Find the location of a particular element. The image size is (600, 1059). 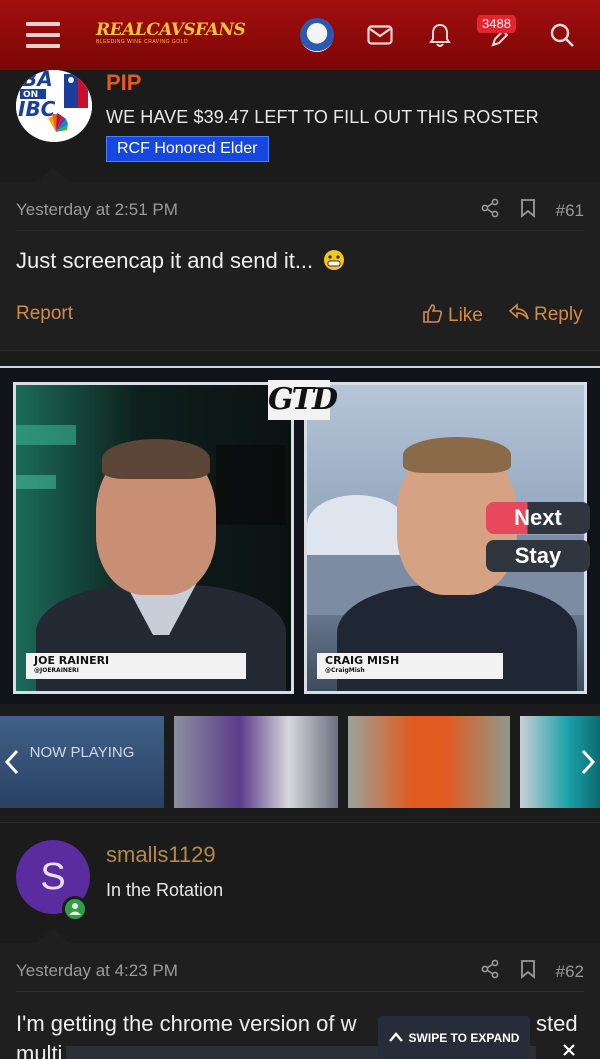

thumbs-up-icon is located at coordinates (433, 316).